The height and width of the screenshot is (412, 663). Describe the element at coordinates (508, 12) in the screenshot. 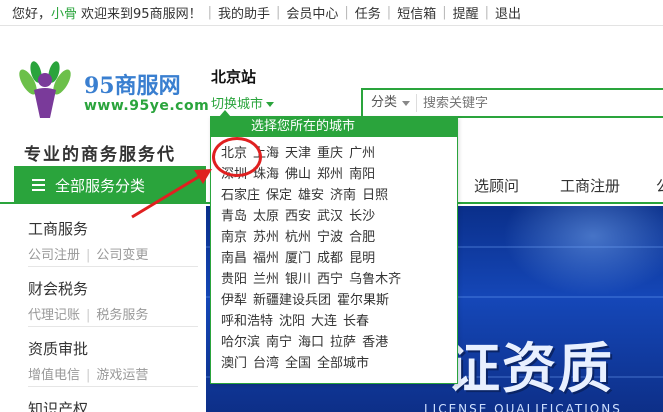

I see `logout-link: 退出` at that location.